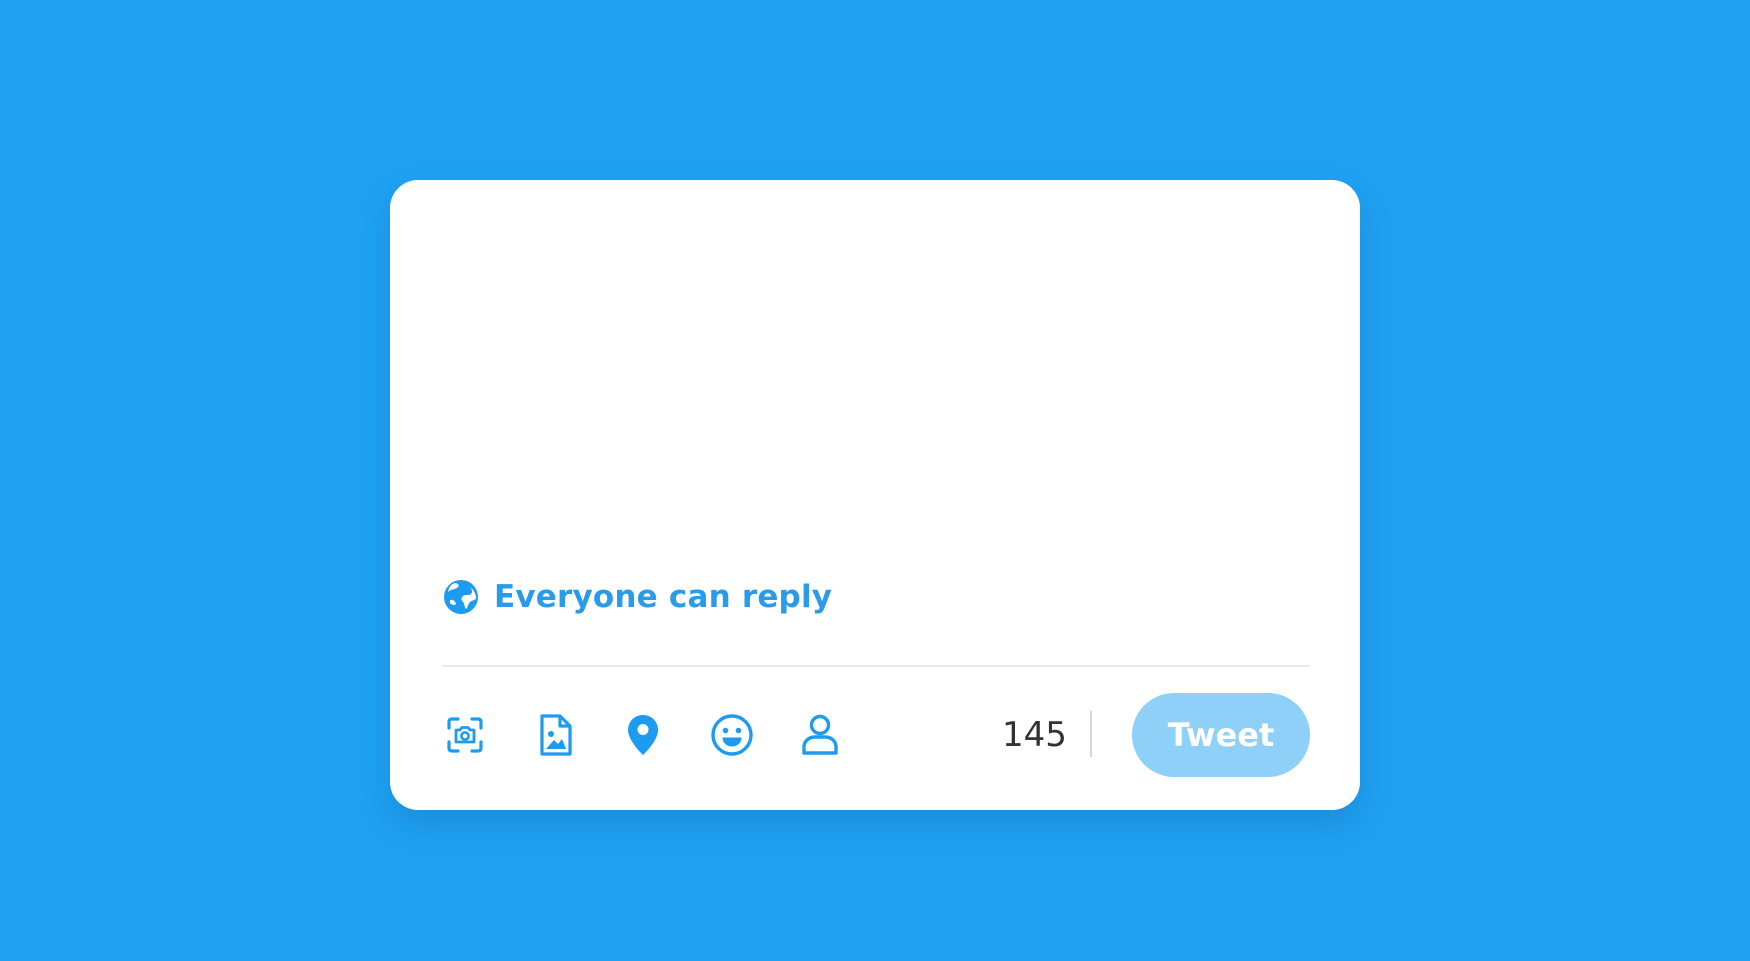 The width and height of the screenshot is (1750, 961). I want to click on tag-people-button, so click(820, 735).